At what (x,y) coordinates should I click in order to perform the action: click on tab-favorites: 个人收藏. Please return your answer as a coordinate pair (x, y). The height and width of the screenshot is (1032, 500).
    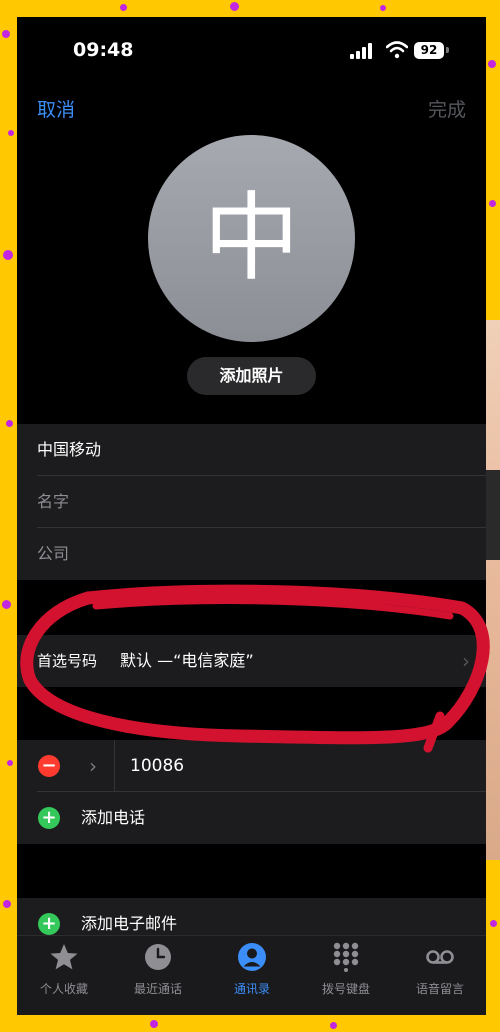
    Looking at the image, I should click on (64, 975).